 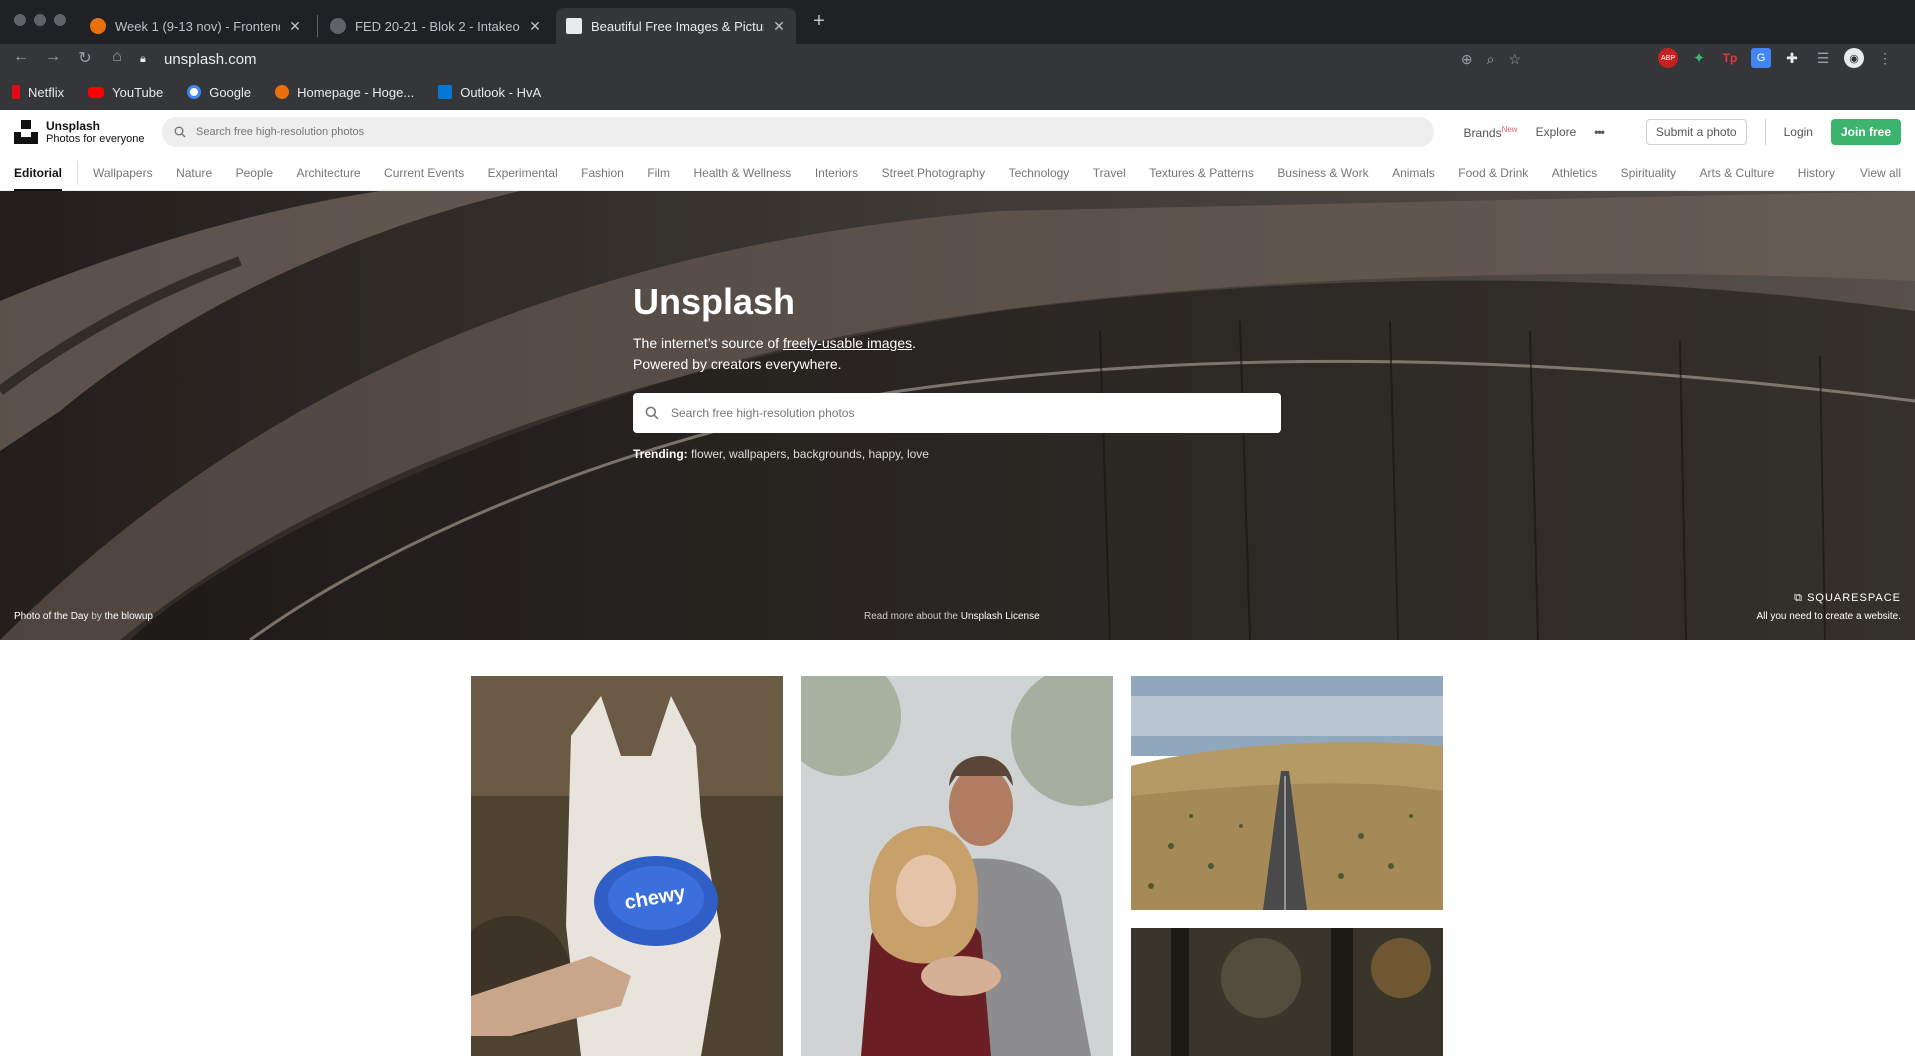 I want to click on topic-editorial: Editorial, so click(x=38, y=173).